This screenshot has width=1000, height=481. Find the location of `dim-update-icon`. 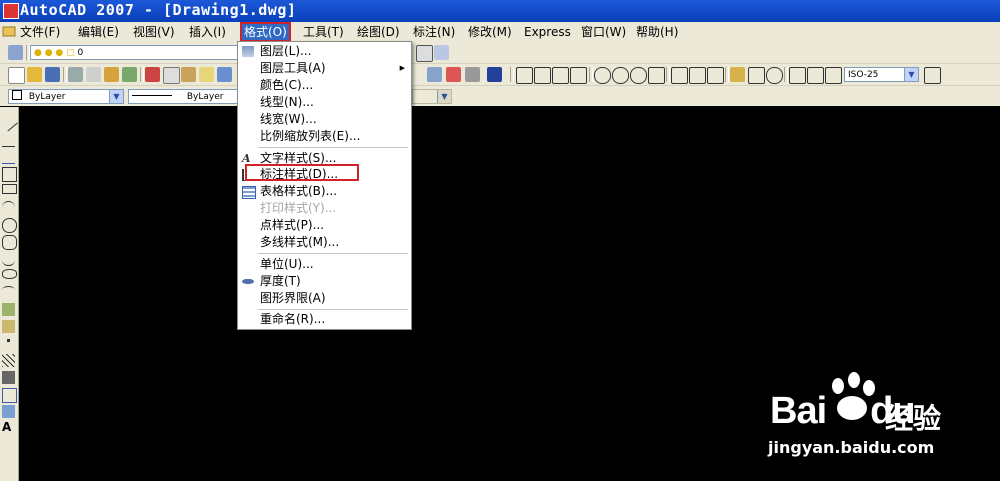

dim-update-icon is located at coordinates (833, 75).